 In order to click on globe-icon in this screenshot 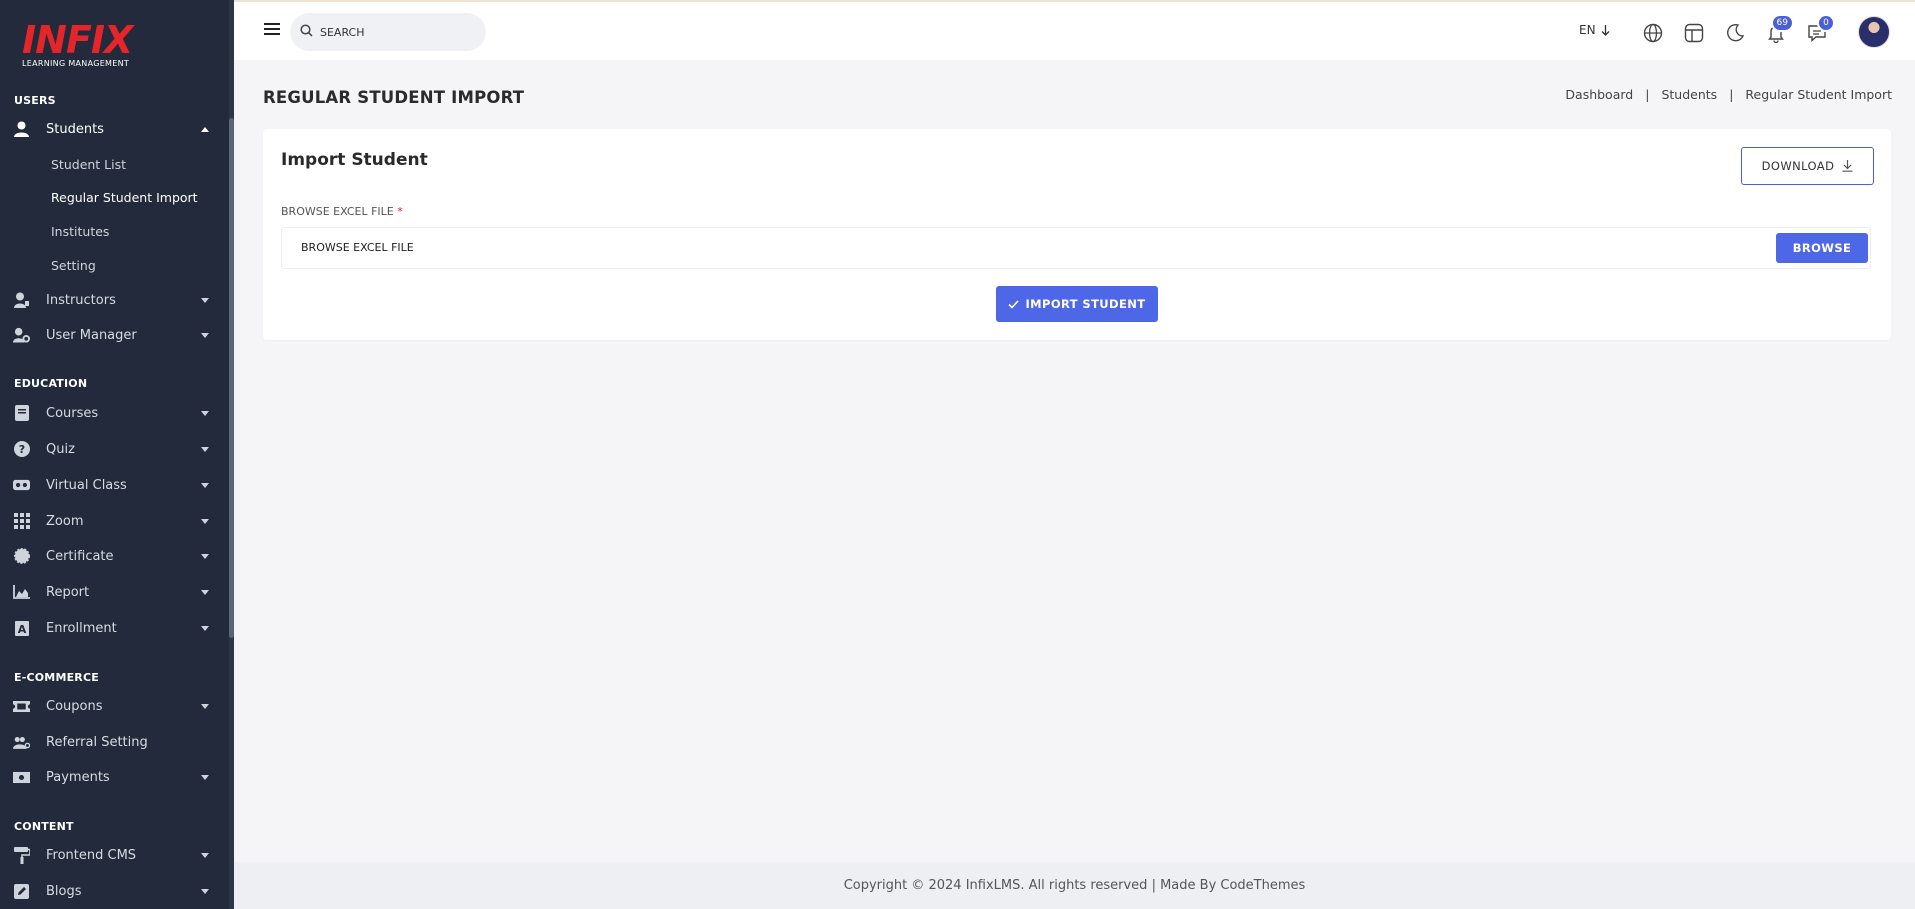, I will do `click(1653, 33)`.